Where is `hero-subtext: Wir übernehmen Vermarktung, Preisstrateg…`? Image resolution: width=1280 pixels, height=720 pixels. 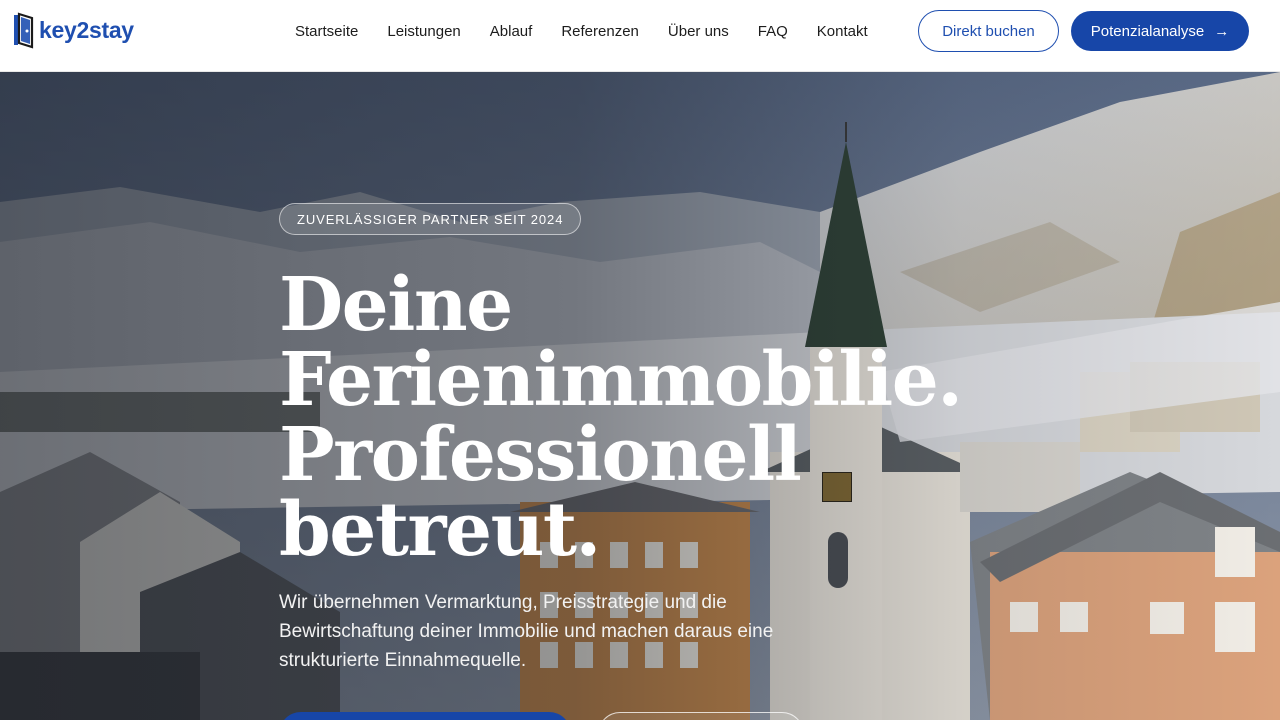 hero-subtext: Wir übernehmen Vermarktung, Preisstrateg… is located at coordinates (526, 631).